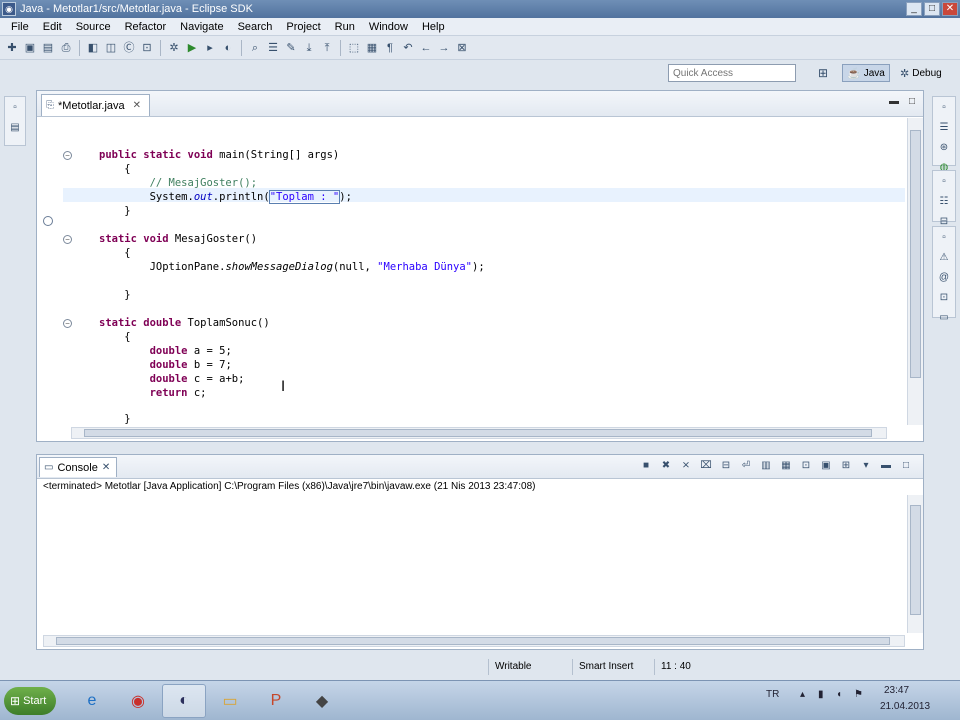 This screenshot has width=960, height=720. What do you see at coordinates (322, 701) in the screenshot?
I see `recorder-icon: ◆` at bounding box center [322, 701].